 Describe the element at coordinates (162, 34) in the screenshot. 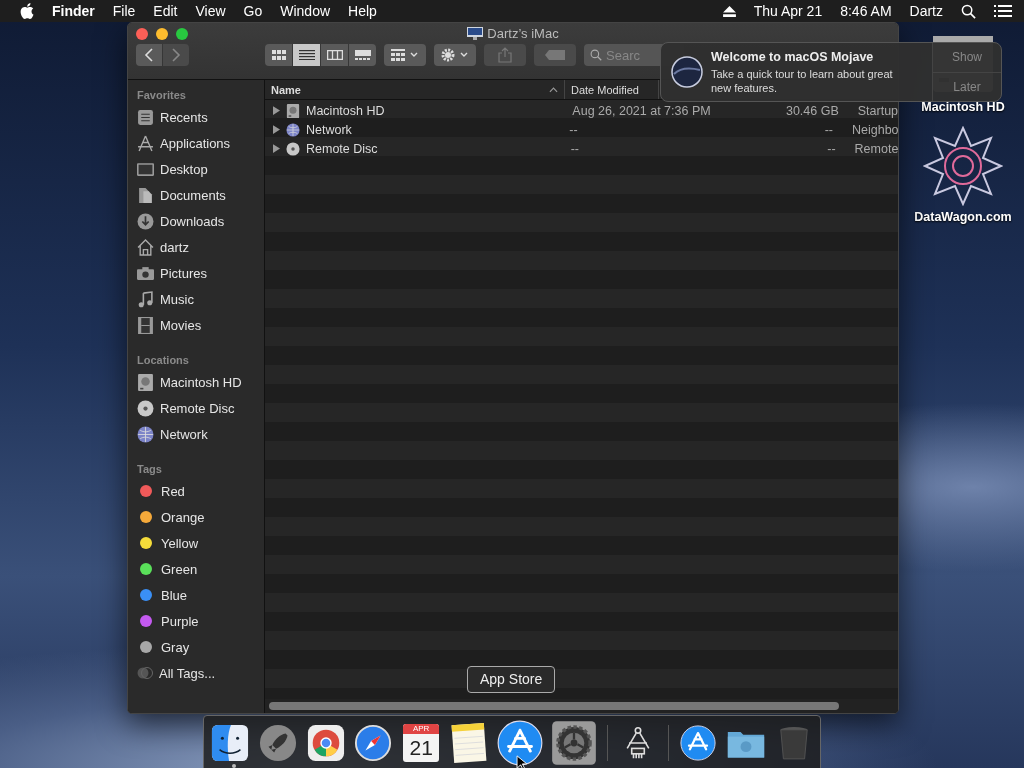

I see `minimize-button` at that location.